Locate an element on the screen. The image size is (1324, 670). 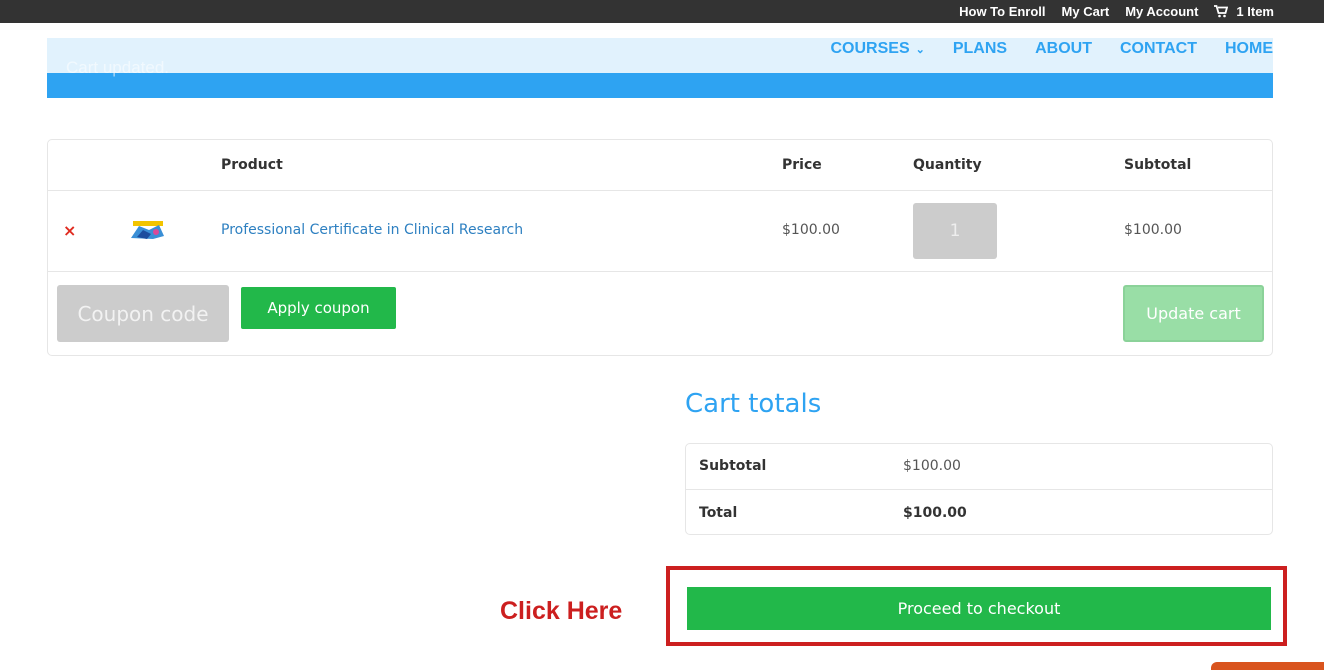
cart-totals-title: Cart totals is located at coordinates (753, 404).